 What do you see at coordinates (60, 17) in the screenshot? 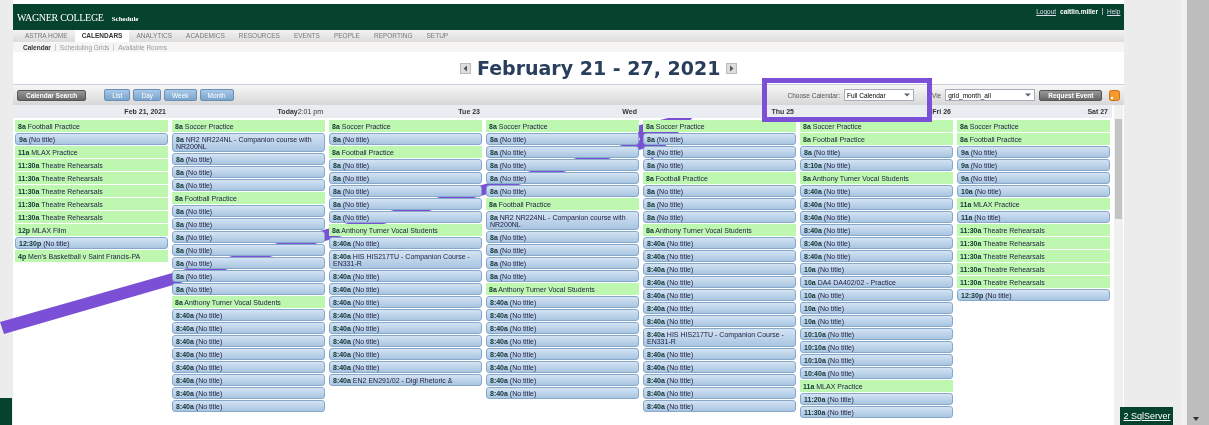
I see `college-logo: WAGNER COLLEGE` at bounding box center [60, 17].